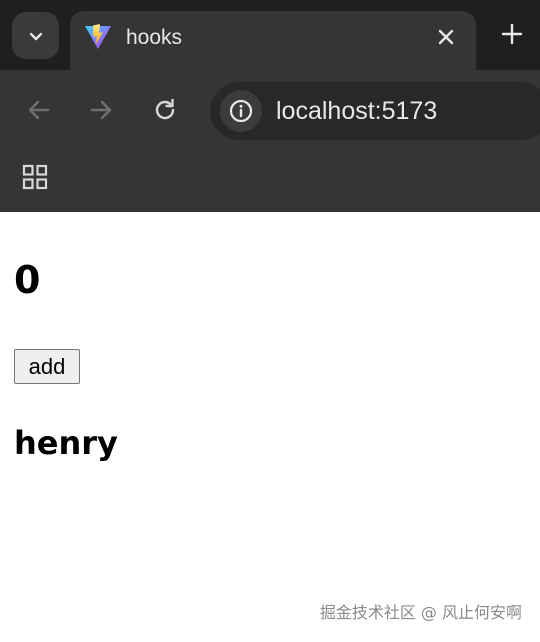 The height and width of the screenshot is (642, 540). I want to click on tab-close-button, so click(446, 37).